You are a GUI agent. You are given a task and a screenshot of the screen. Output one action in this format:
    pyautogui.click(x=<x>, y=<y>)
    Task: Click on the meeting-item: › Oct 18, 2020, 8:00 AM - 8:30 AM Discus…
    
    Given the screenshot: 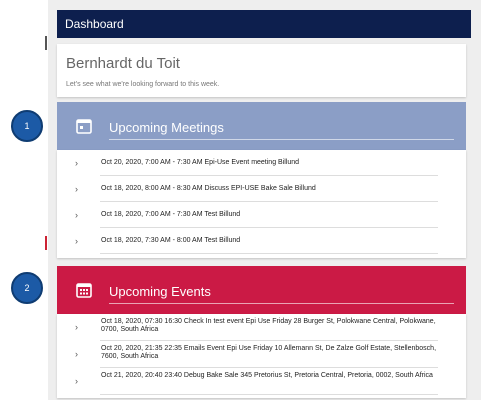 What is the action you would take?
    pyautogui.click(x=261, y=189)
    